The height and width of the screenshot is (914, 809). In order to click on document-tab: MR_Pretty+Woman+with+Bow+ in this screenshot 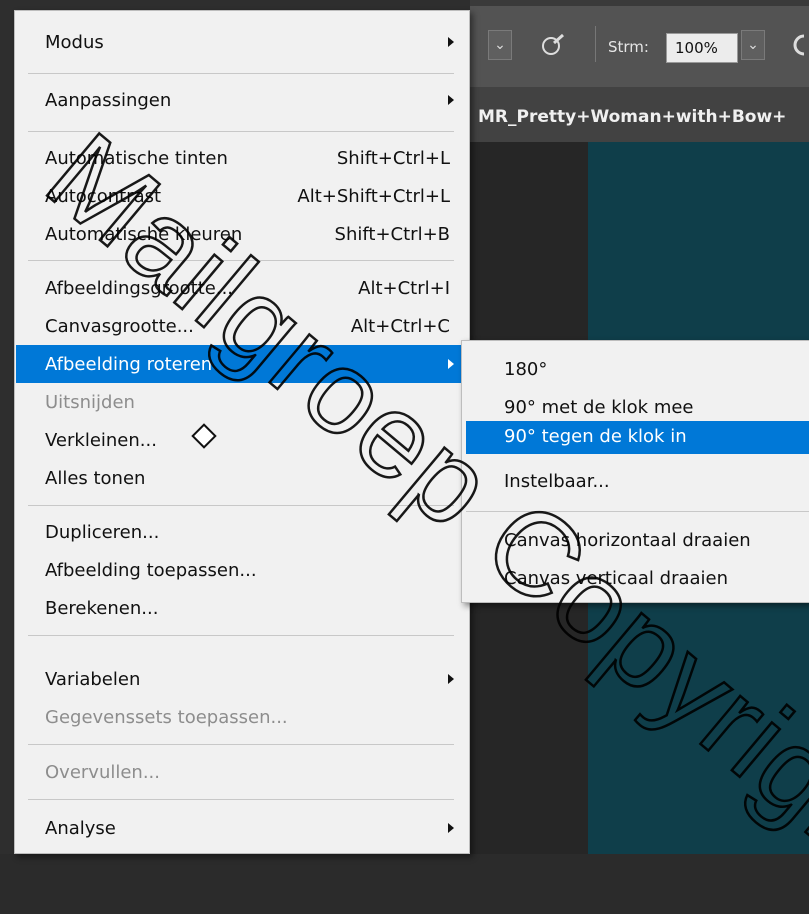, I will do `click(632, 117)`.